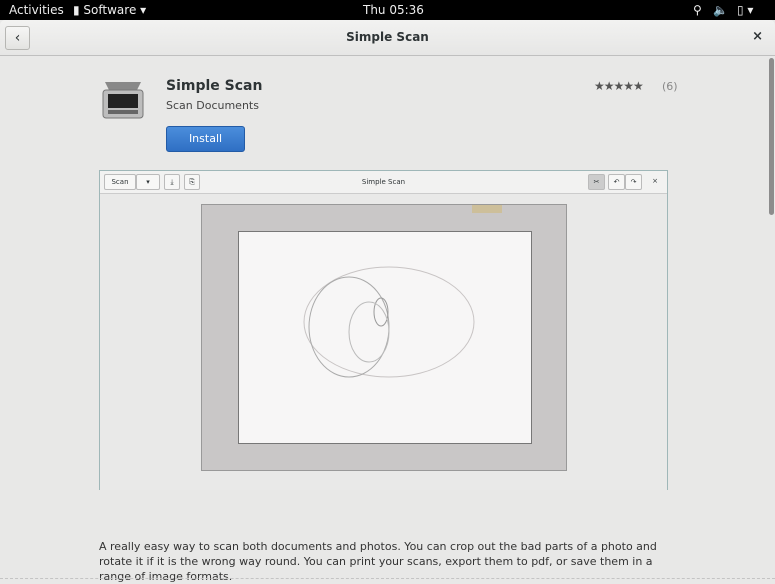 This screenshot has width=775, height=584. I want to click on crop-icon: ✂, so click(596, 182).